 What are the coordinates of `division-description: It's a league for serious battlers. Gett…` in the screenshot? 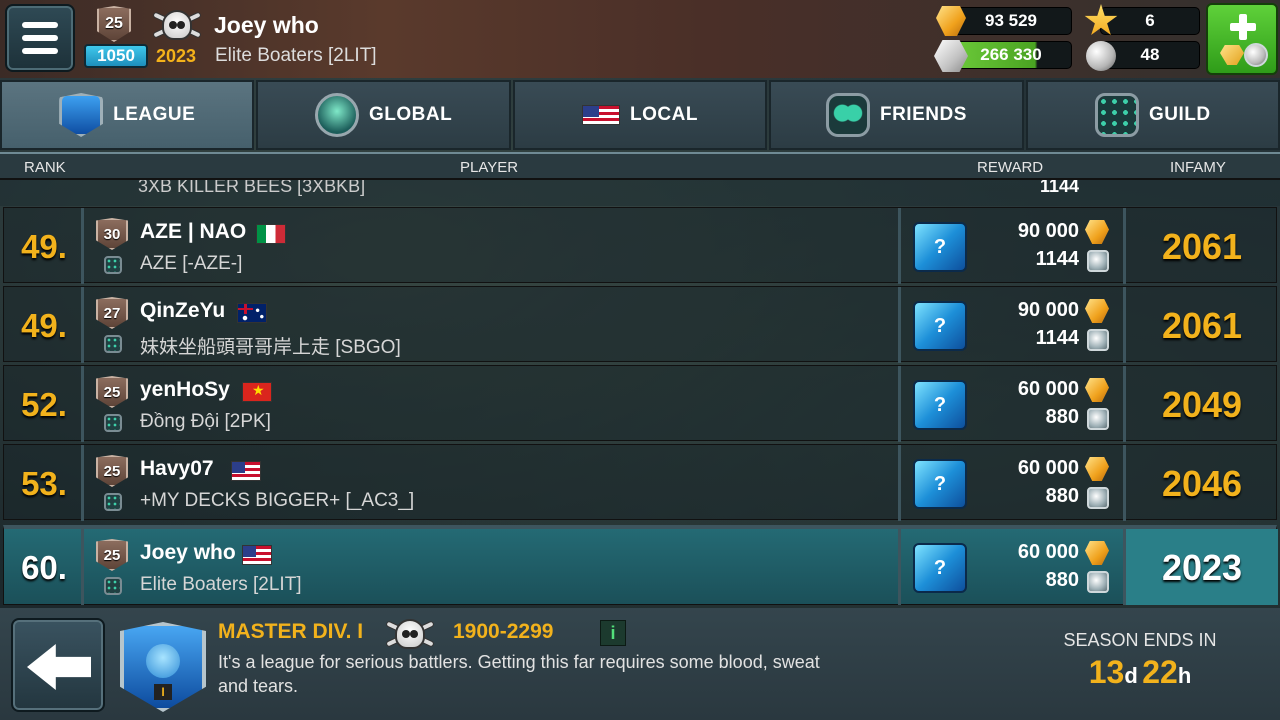 It's located at (519, 674).